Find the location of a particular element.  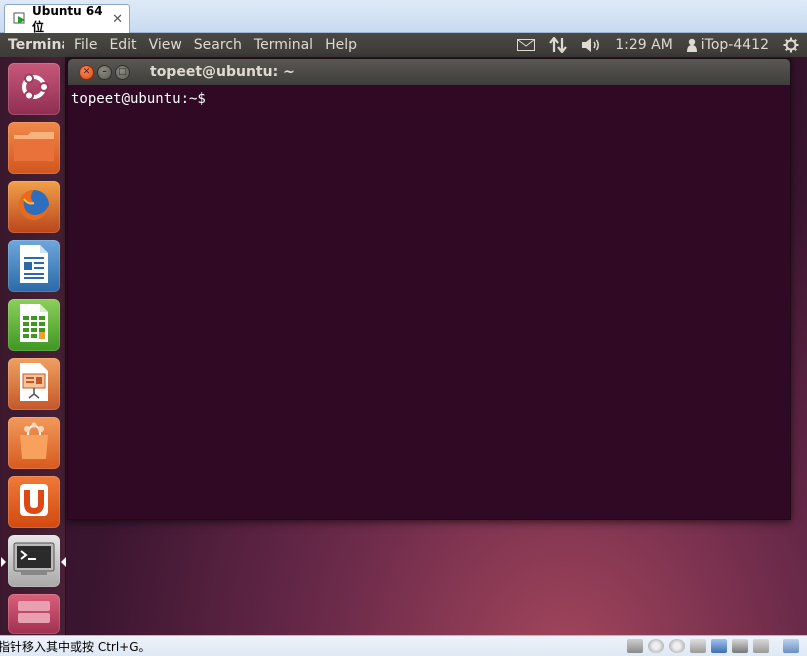

vm-power-icon is located at coordinates (20, 19).